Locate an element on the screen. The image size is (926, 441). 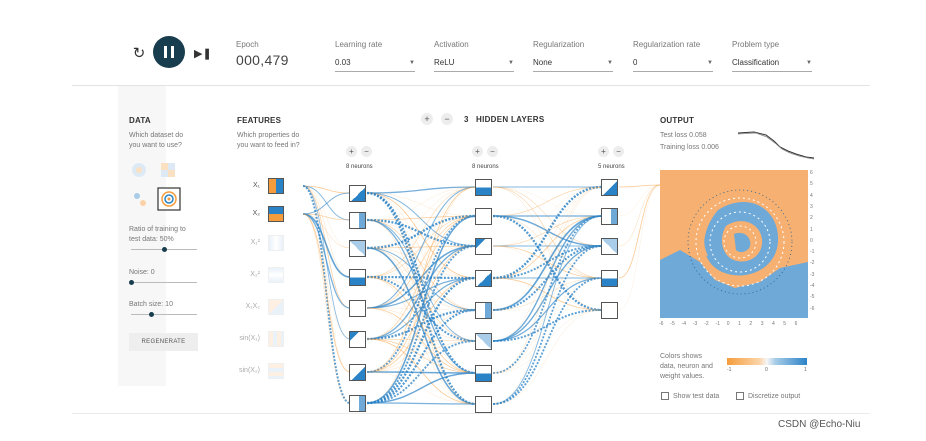
feature-label: X₂² is located at coordinates (255, 274).